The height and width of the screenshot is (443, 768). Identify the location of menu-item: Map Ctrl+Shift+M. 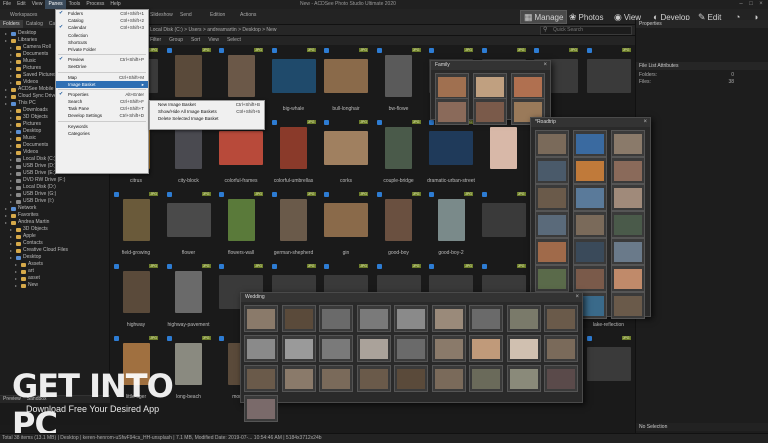
(102, 77).